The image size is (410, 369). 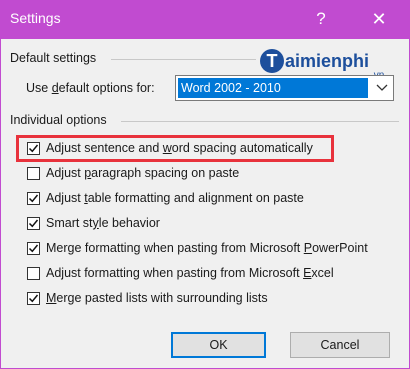 I want to click on default-options-label: Use default options for:, so click(x=90, y=88).